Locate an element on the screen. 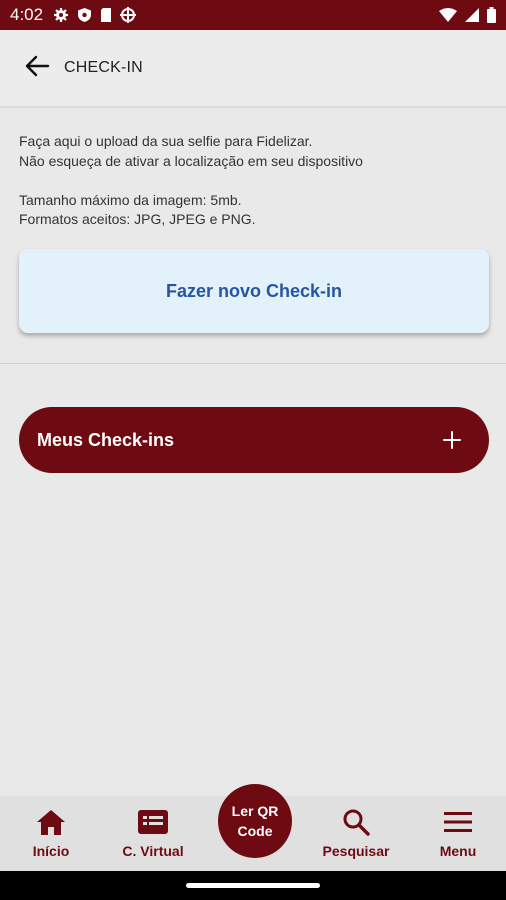 The image size is (506, 900). back-button is located at coordinates (37, 68).